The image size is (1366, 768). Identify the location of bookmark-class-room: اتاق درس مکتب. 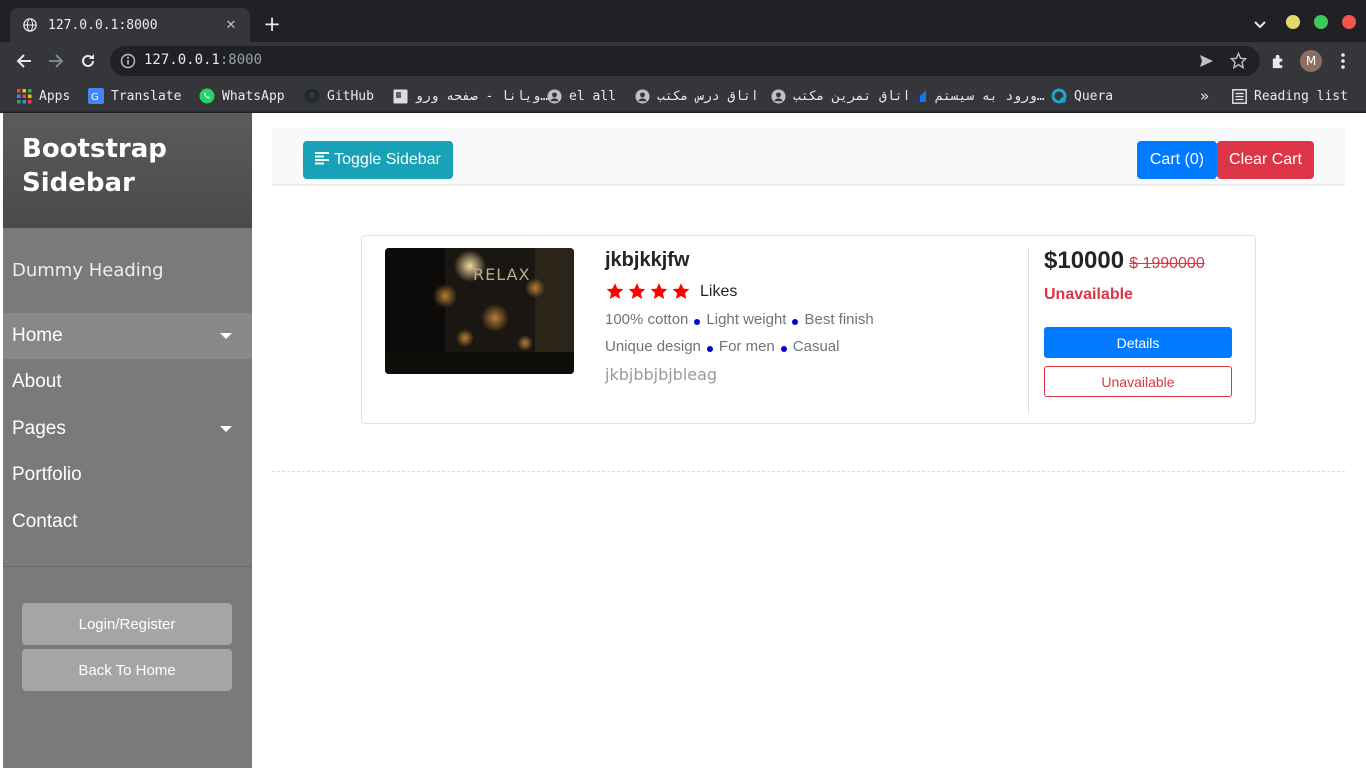
(696, 96).